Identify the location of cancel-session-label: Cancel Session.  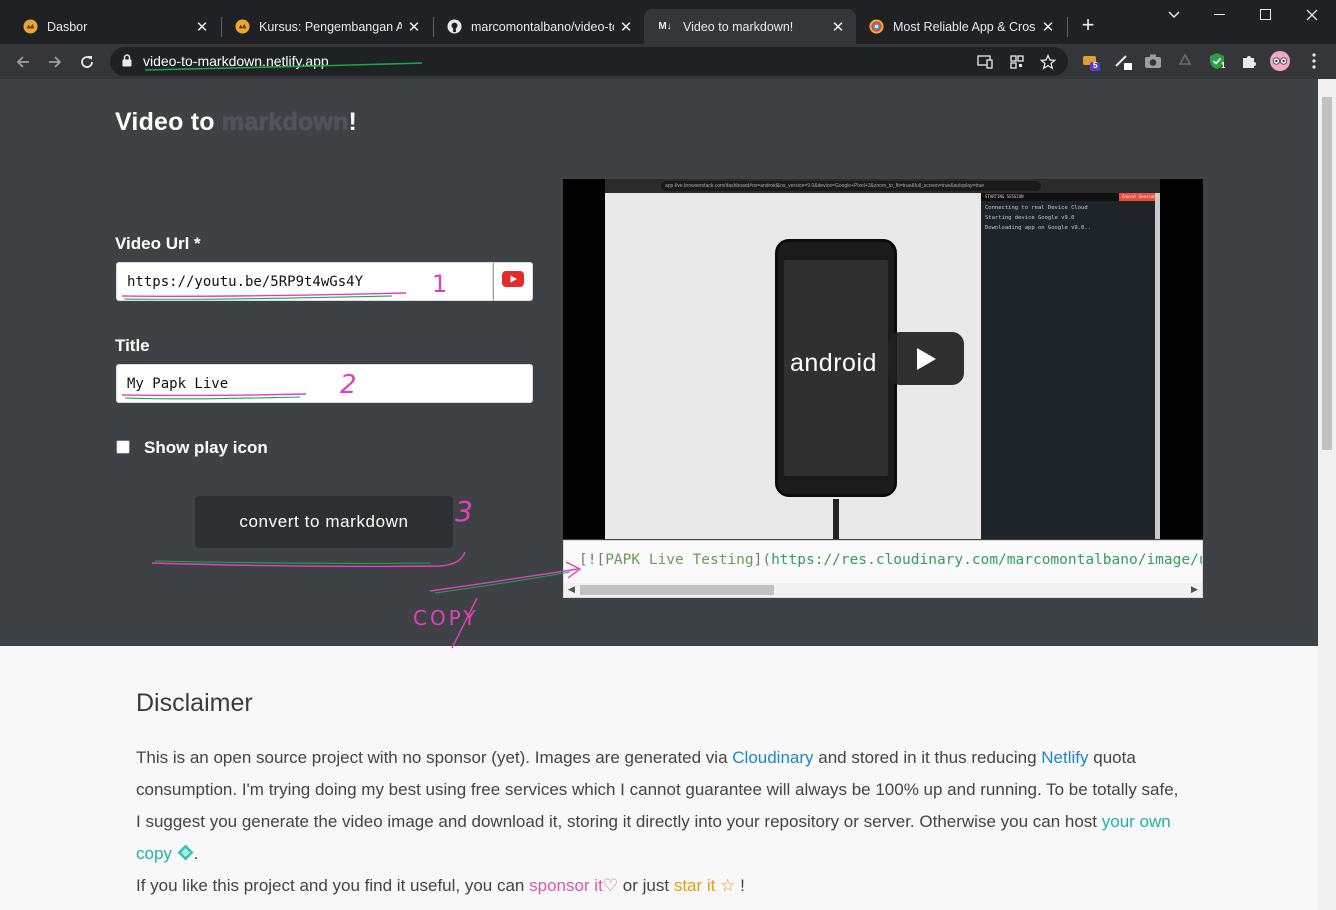
(1139, 196).